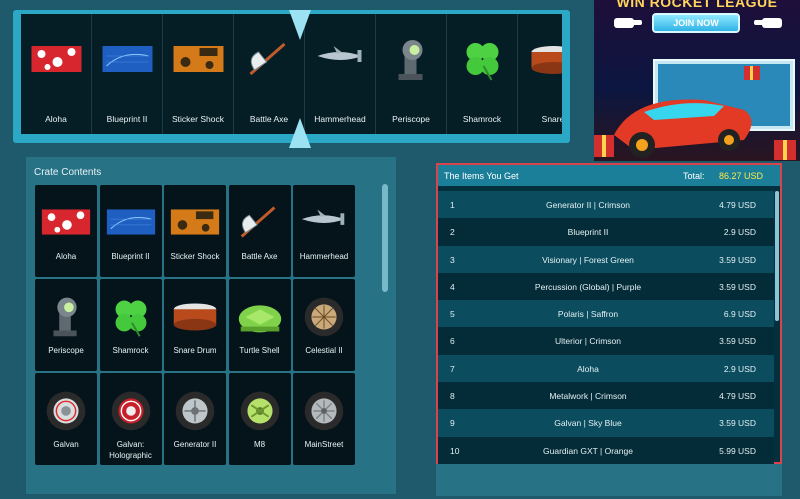 This screenshot has width=800, height=499. What do you see at coordinates (452, 205) in the screenshot?
I see `item-number: 1` at bounding box center [452, 205].